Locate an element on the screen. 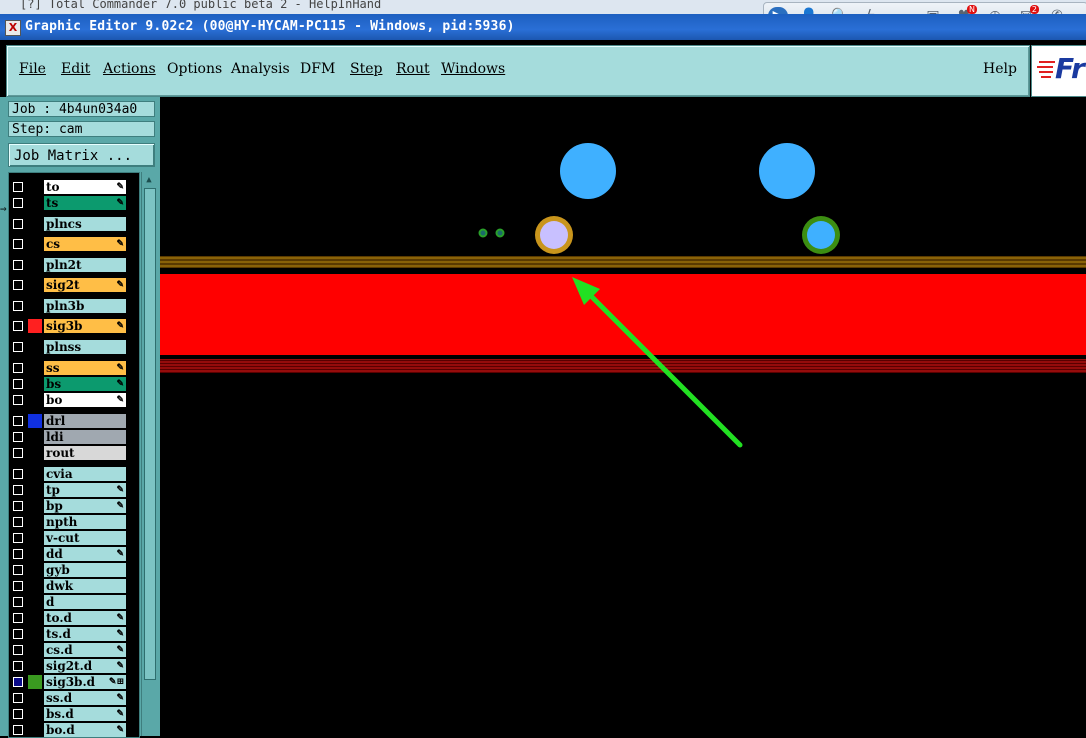 Image resolution: width=1086 pixels, height=738 pixels. layer-name: cs ✎ is located at coordinates (85, 244).